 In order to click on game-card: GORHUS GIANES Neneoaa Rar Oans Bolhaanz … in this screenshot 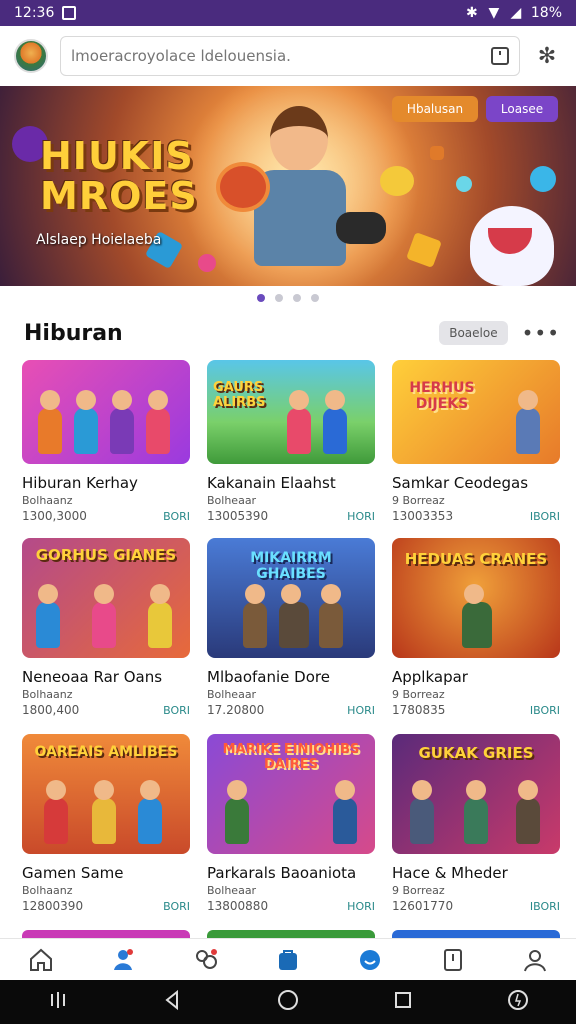, I will do `click(106, 627)`.